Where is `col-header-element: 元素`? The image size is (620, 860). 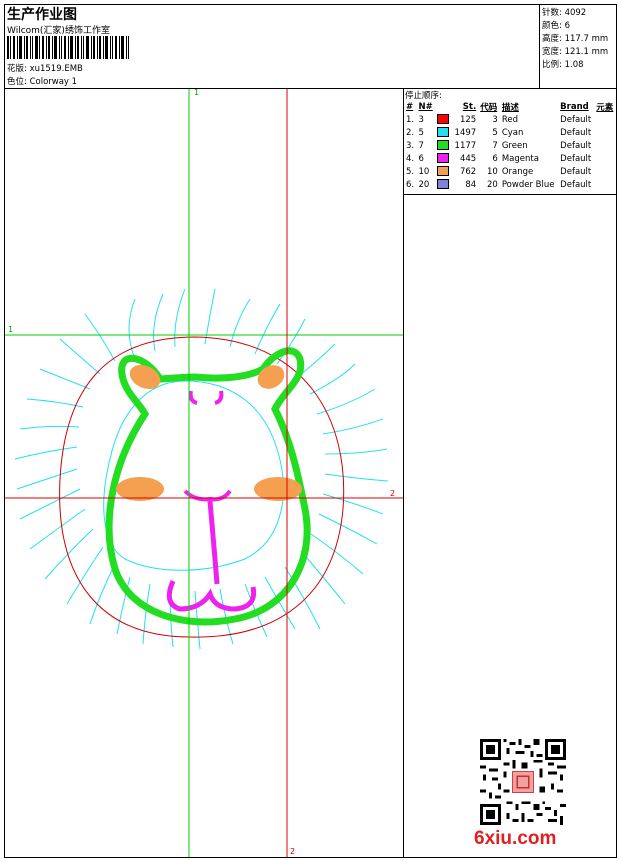 col-header-element: 元素 is located at coordinates (605, 108).